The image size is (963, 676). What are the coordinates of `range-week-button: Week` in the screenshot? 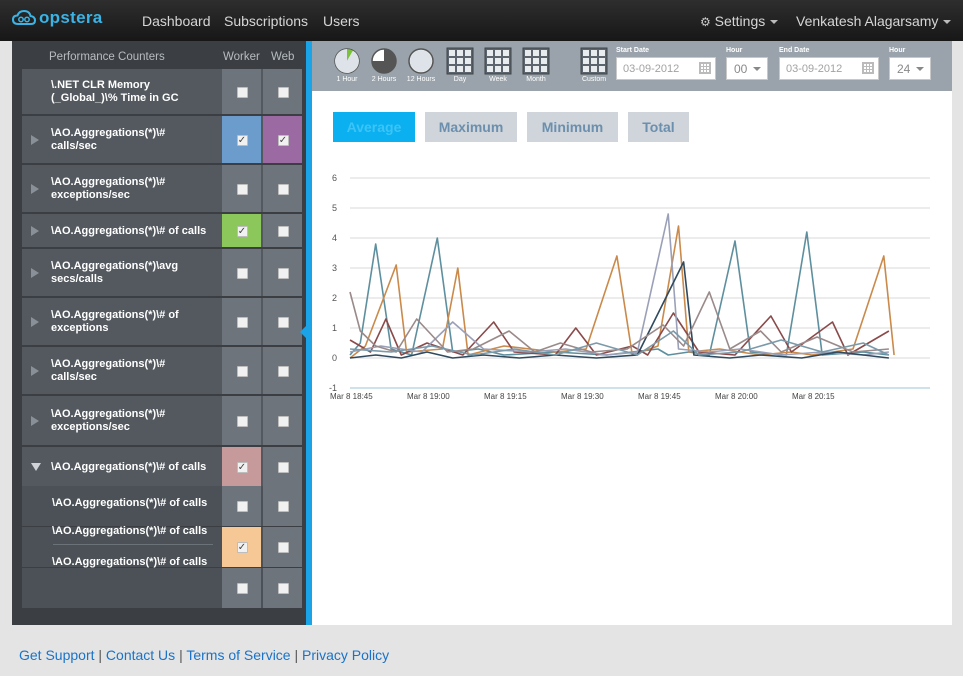 It's located at (498, 65).